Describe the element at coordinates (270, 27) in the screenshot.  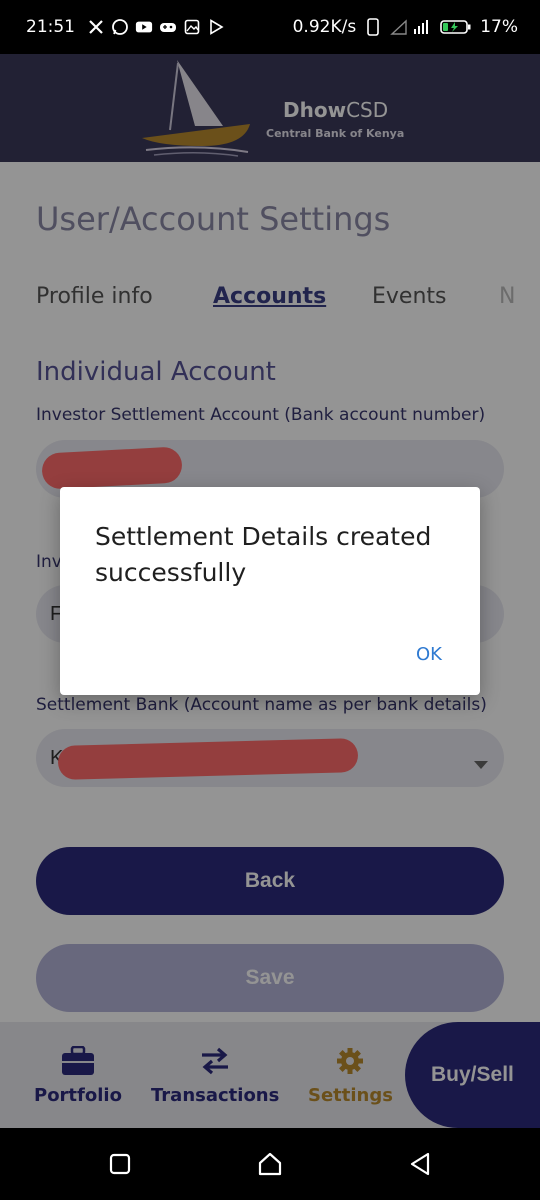
I see `status-bar: 21:51 0.92K/s 17%` at that location.